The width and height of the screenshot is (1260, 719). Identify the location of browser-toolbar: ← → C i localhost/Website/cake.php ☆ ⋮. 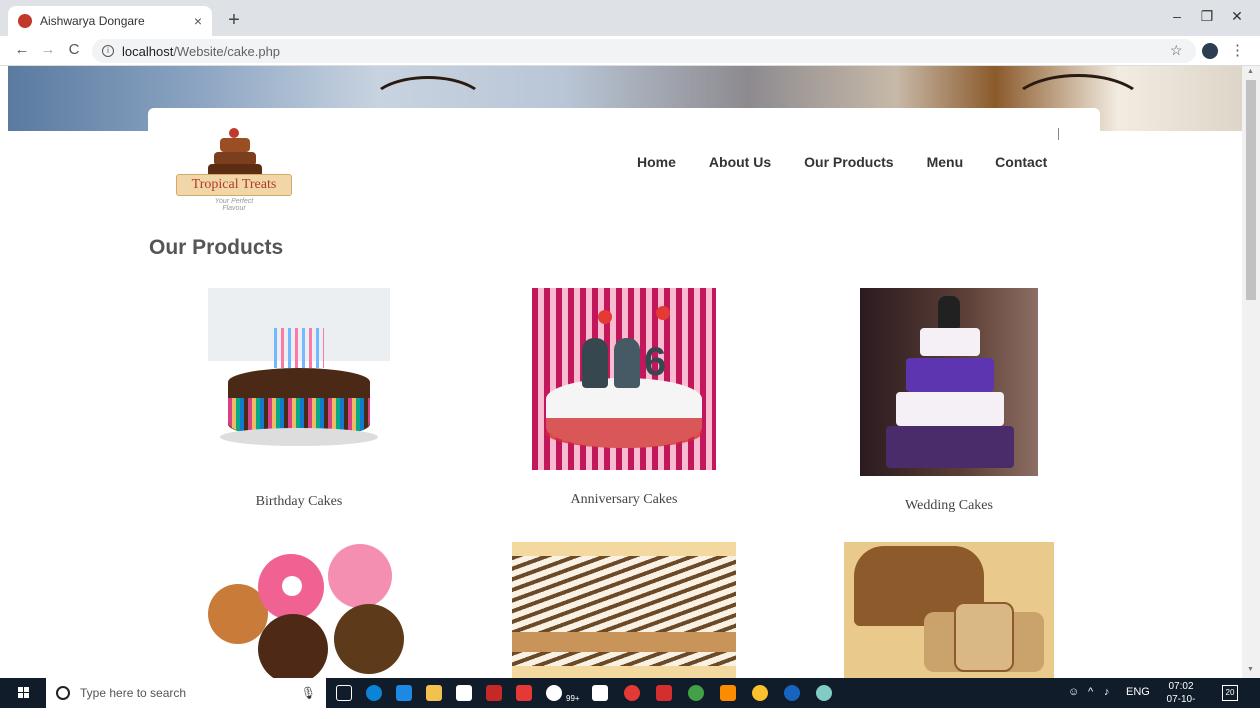
(630, 51).